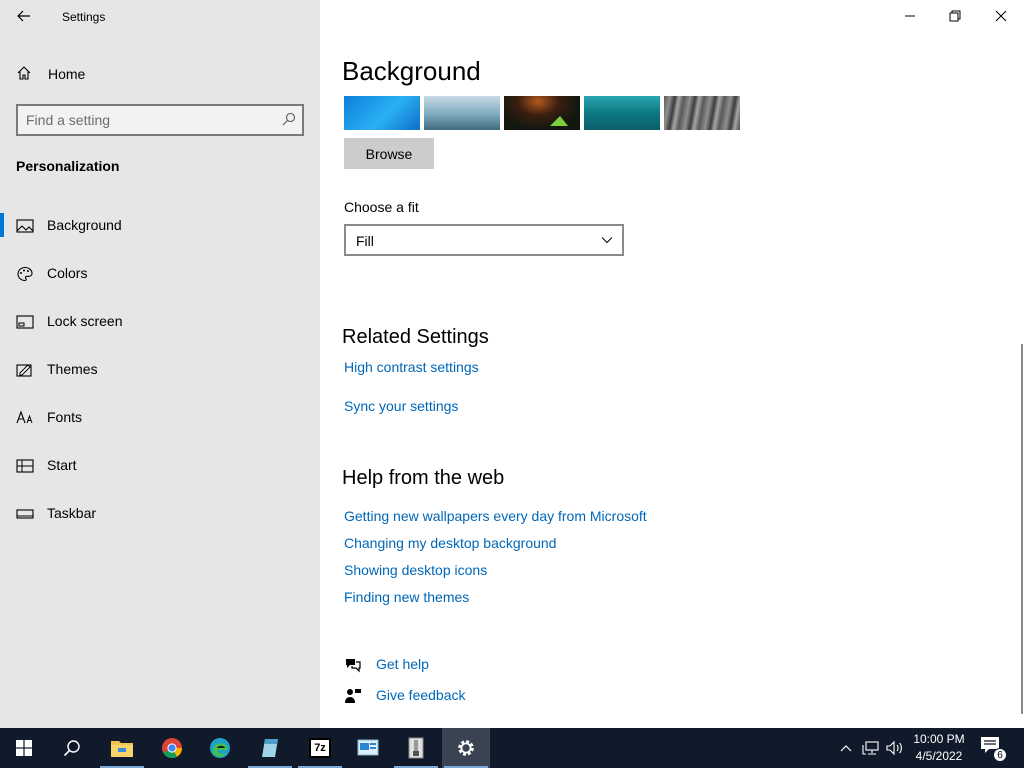 The height and width of the screenshot is (768, 1024). Describe the element at coordinates (25, 322) in the screenshot. I see `lock-screen-icon` at that location.